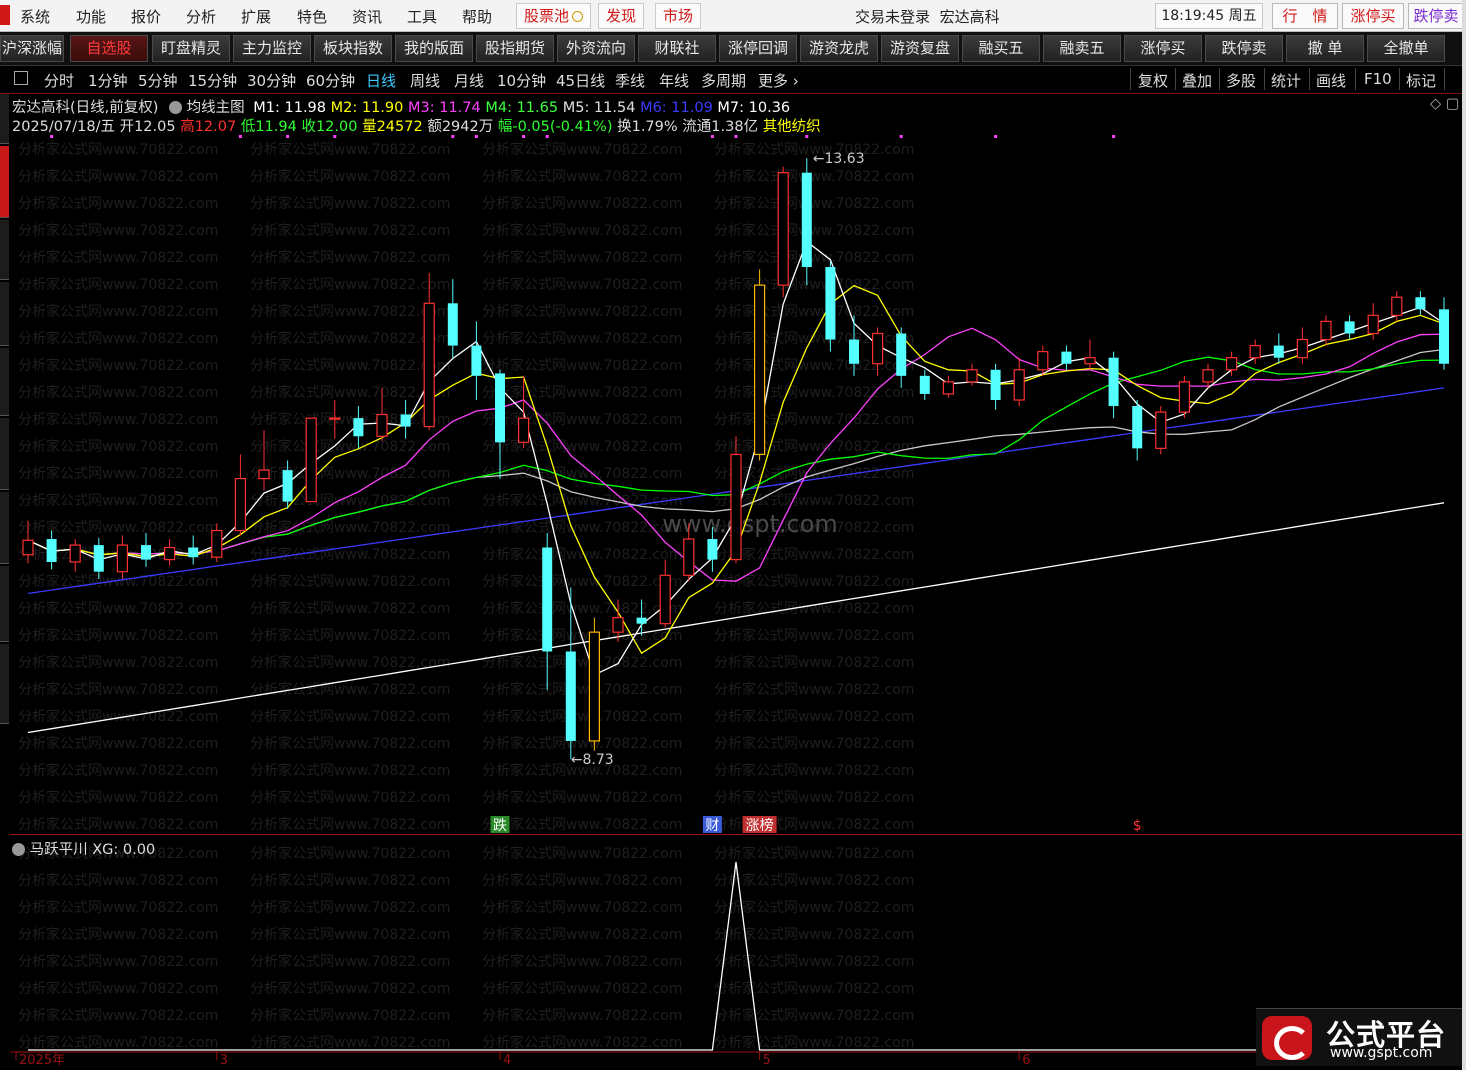 The image size is (1466, 1070). I want to click on event-label: 跌, so click(500, 826).